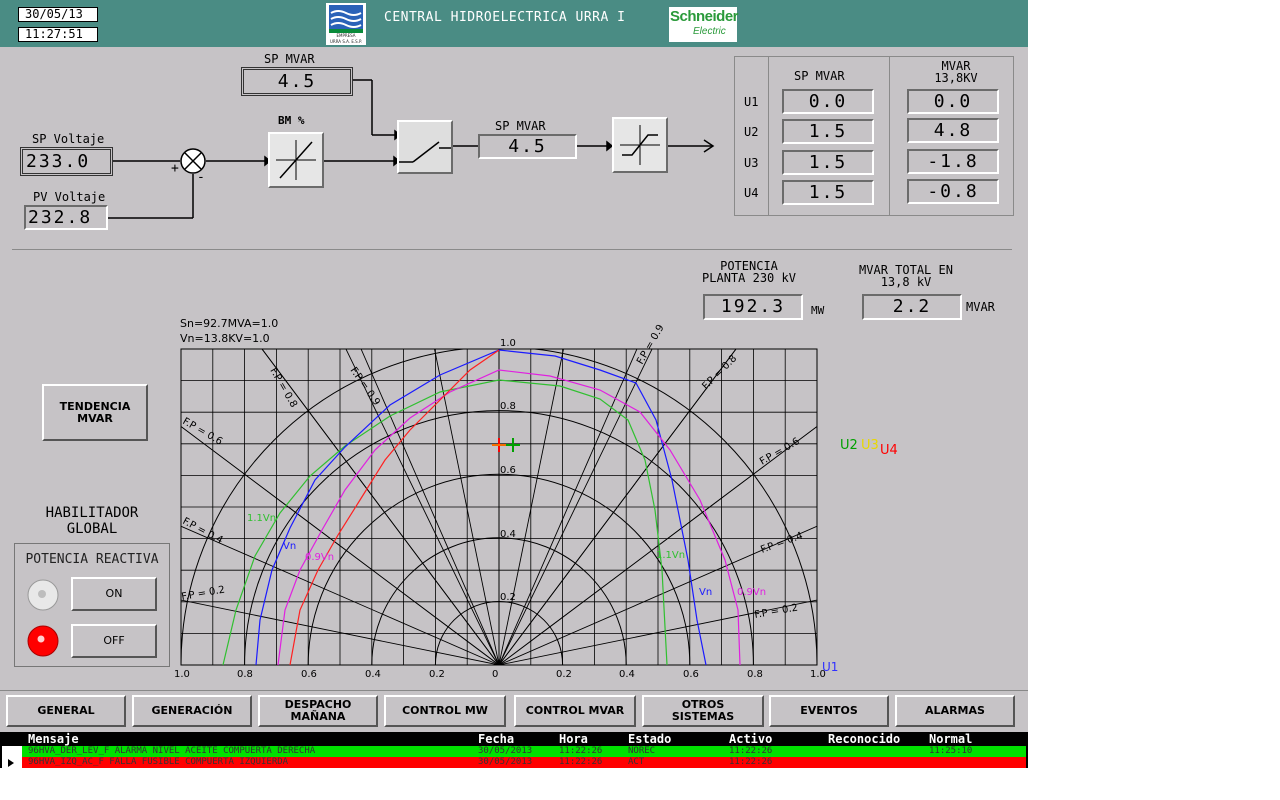  I want to click on off-indicator-icon, so click(43, 641).